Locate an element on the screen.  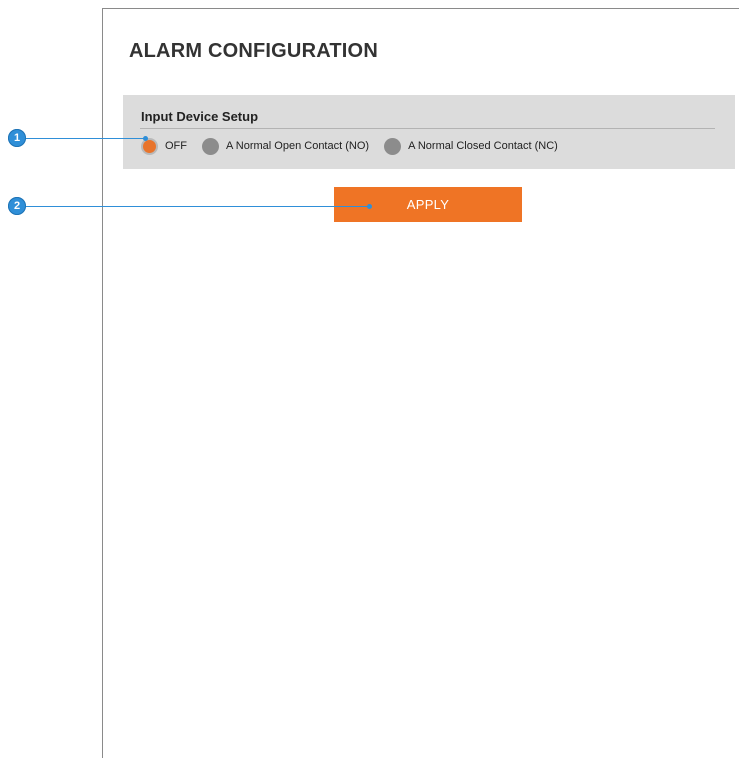
input-device-setup-title: Input Device Setup is located at coordinates (200, 116).